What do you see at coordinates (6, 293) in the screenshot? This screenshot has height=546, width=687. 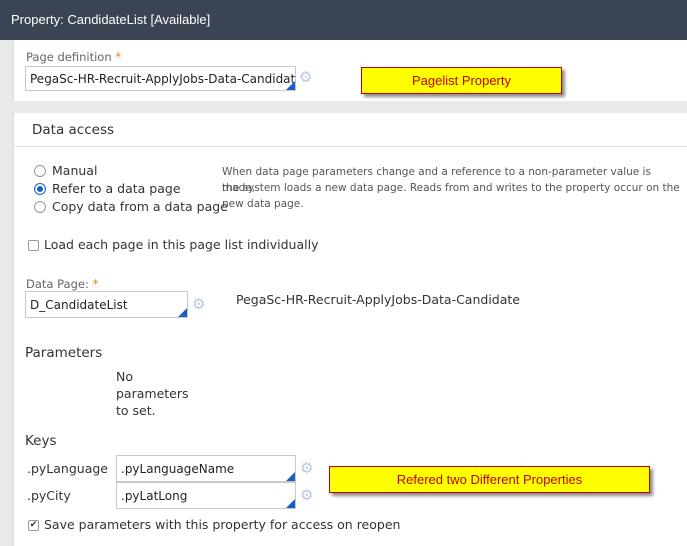 I see `left-gutter` at bounding box center [6, 293].